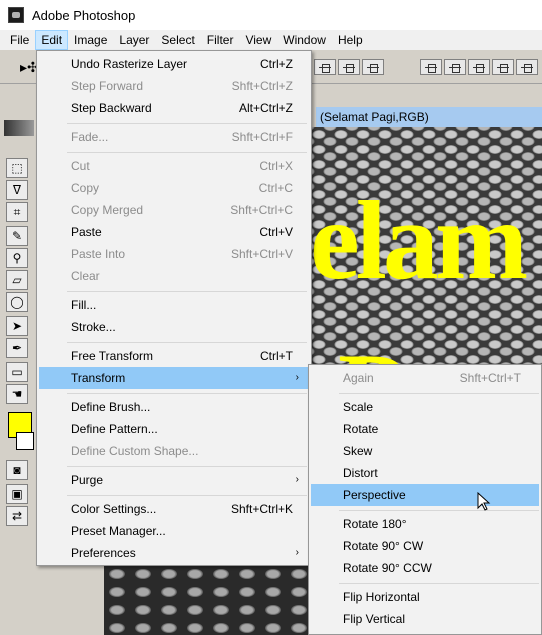 This screenshot has width=542, height=635. Describe the element at coordinates (425, 473) in the screenshot. I see `submenu-item-distort: Distort` at that location.